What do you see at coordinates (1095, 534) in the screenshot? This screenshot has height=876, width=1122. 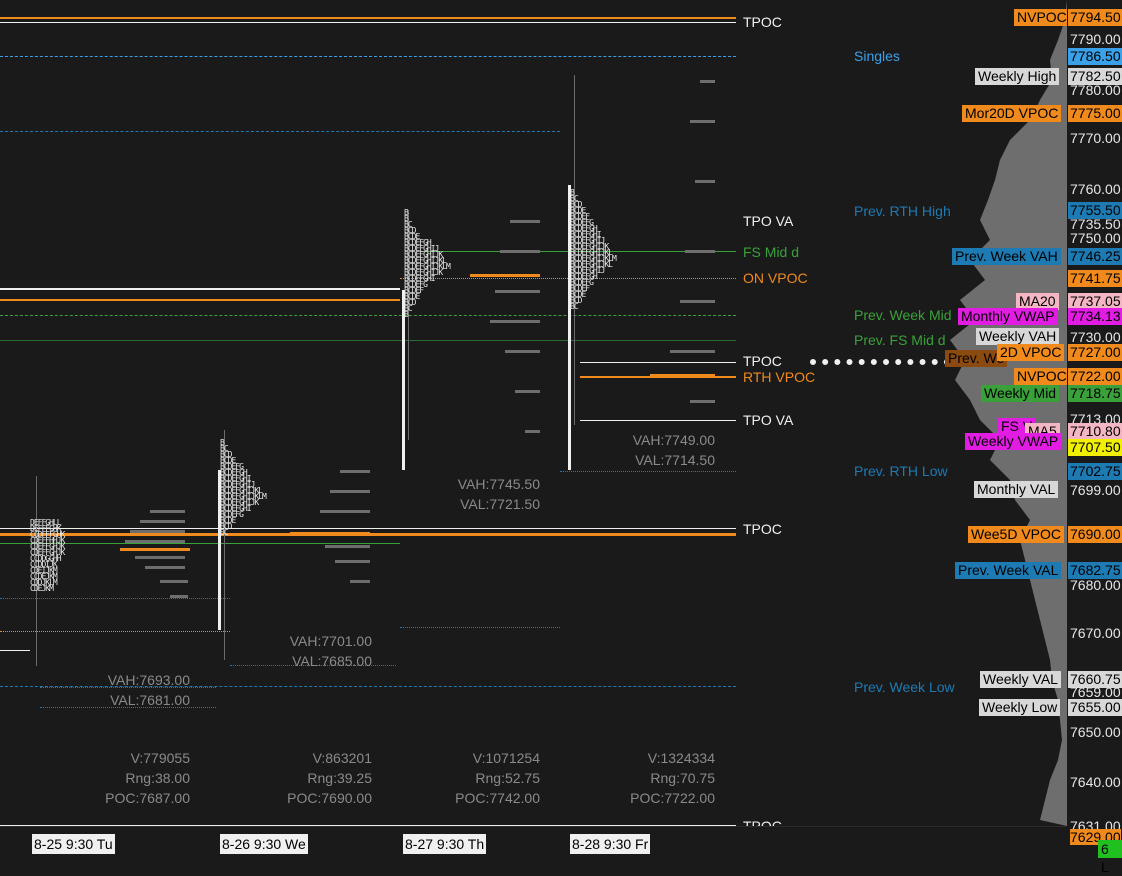 I see `price-box: 7690.00` at bounding box center [1095, 534].